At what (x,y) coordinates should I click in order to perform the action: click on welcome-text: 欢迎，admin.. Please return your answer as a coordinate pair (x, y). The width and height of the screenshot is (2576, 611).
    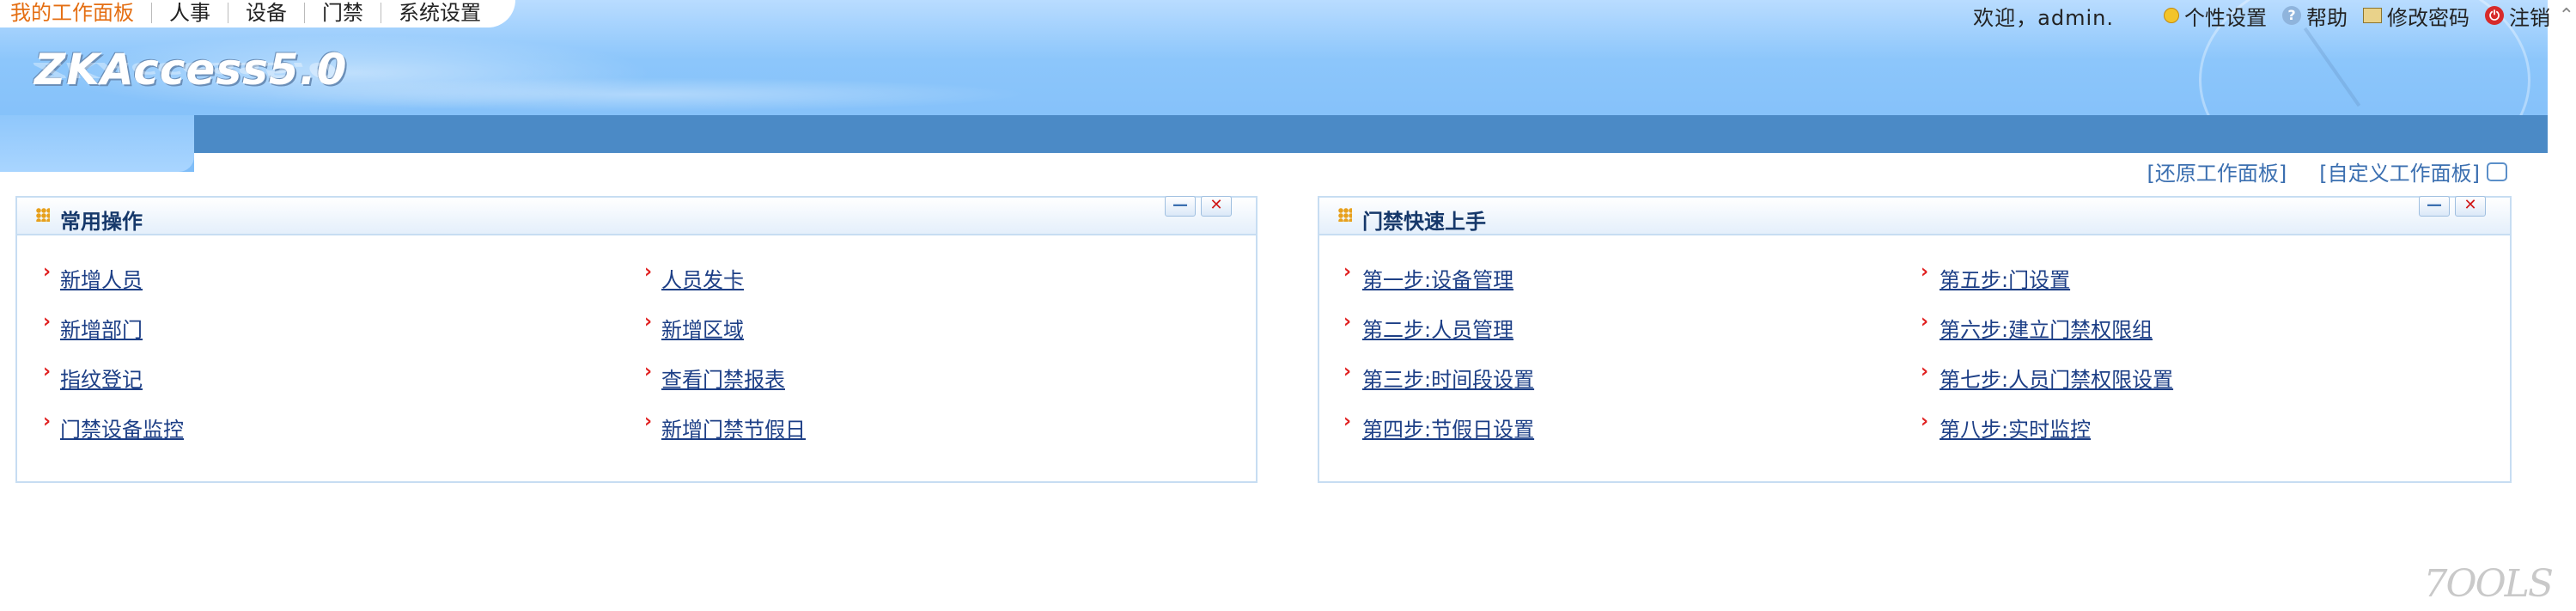
    Looking at the image, I should click on (2043, 17).